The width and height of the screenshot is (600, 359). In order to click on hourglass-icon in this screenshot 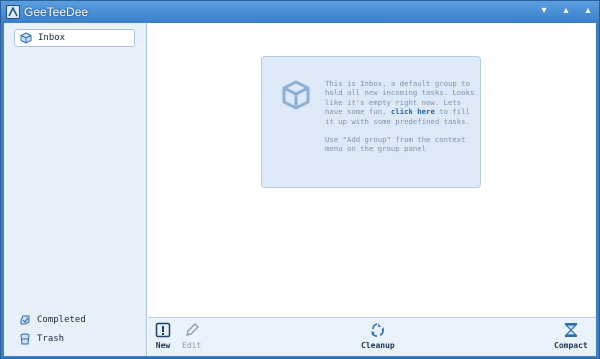, I will do `click(571, 330)`.